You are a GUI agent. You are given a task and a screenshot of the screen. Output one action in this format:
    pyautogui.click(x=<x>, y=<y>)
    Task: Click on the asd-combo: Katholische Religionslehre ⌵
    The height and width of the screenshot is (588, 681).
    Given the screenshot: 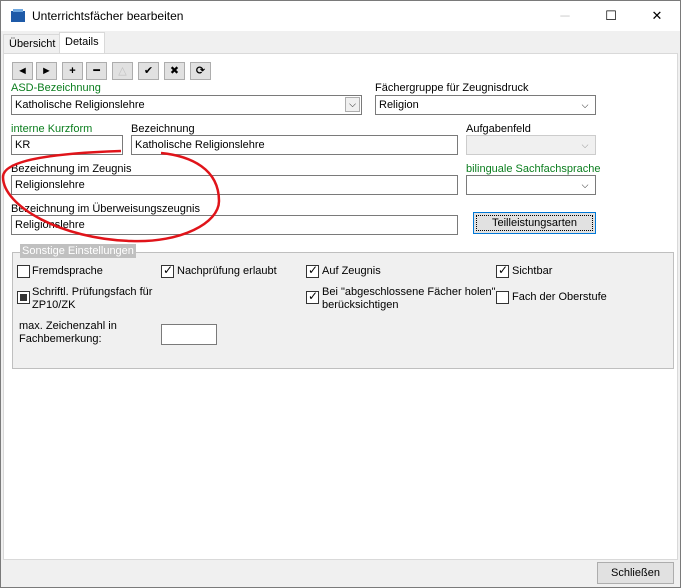 What is the action you would take?
    pyautogui.click(x=186, y=105)
    